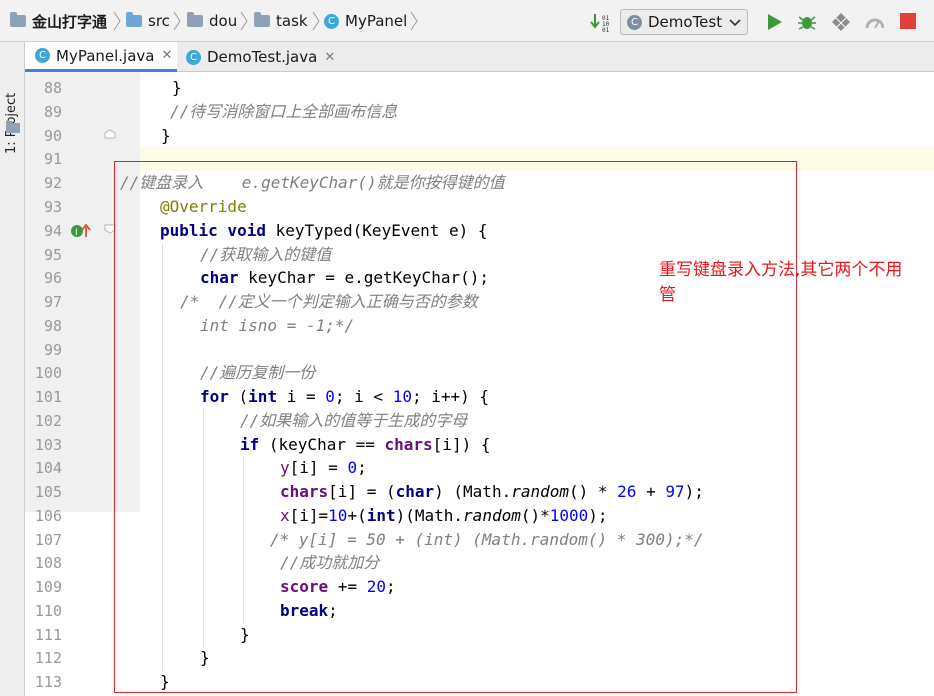 The height and width of the screenshot is (696, 934). I want to click on line-number: 104, so click(48, 468).